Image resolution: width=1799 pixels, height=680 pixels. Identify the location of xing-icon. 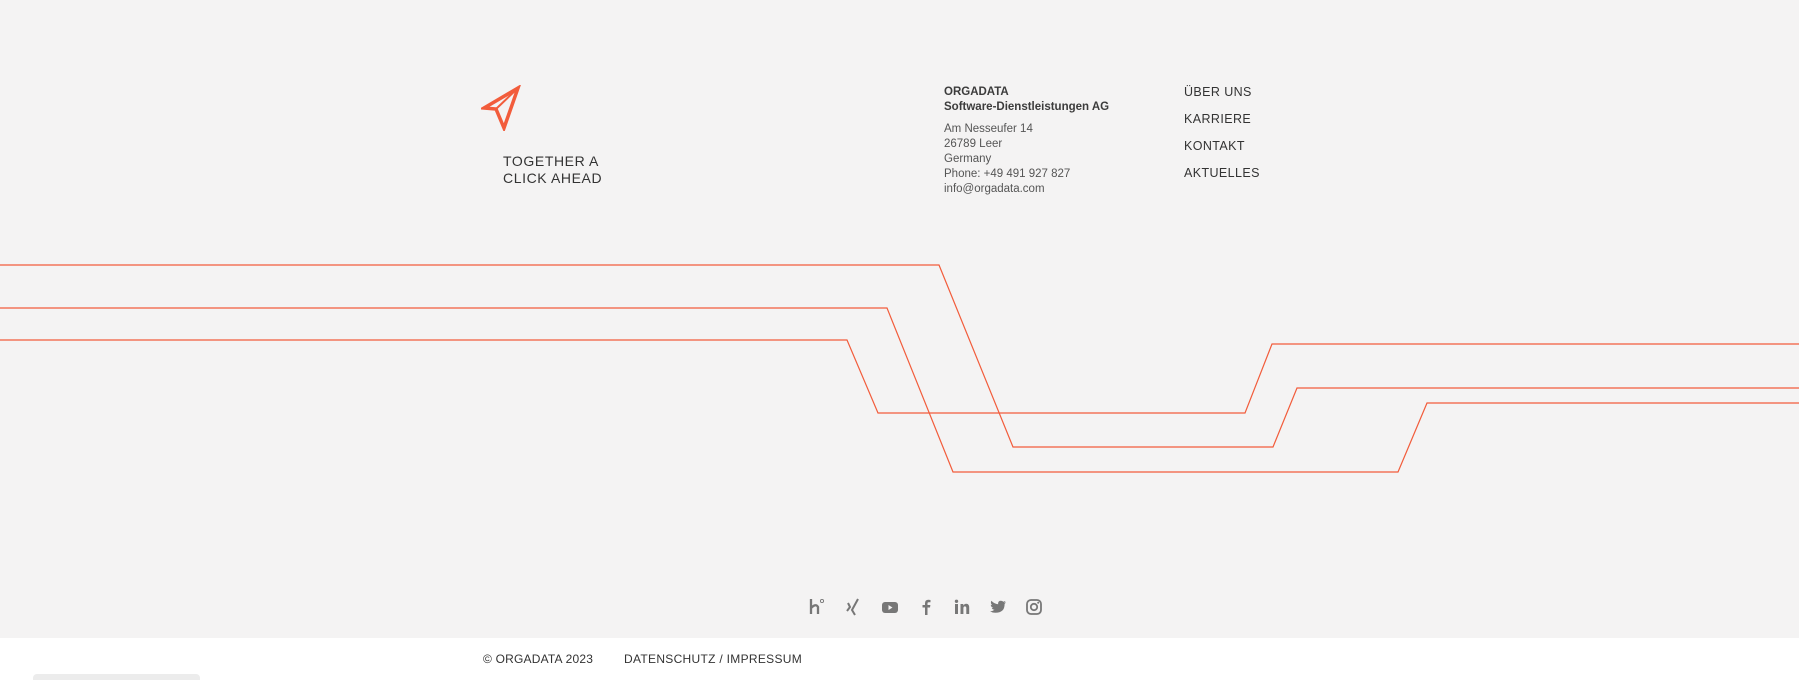
(862, 607).